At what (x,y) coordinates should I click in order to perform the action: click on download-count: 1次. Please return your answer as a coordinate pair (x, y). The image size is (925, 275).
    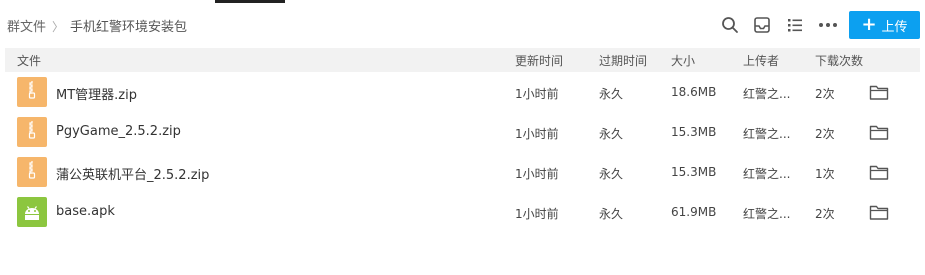
    Looking at the image, I should click on (825, 174).